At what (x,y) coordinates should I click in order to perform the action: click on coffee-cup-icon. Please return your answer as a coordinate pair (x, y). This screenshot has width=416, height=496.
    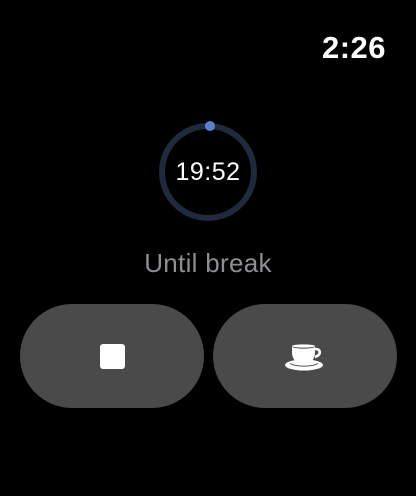
    Looking at the image, I should click on (304, 357).